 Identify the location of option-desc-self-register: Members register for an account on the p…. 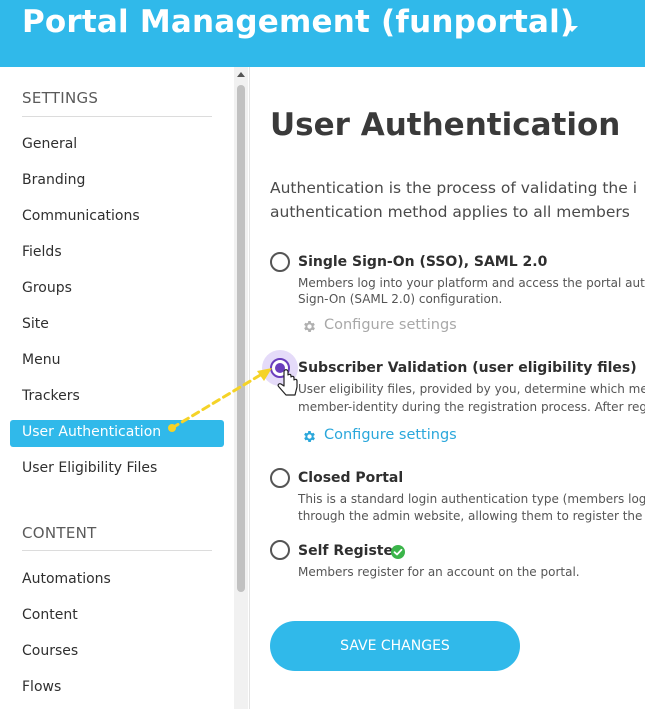
(439, 572).